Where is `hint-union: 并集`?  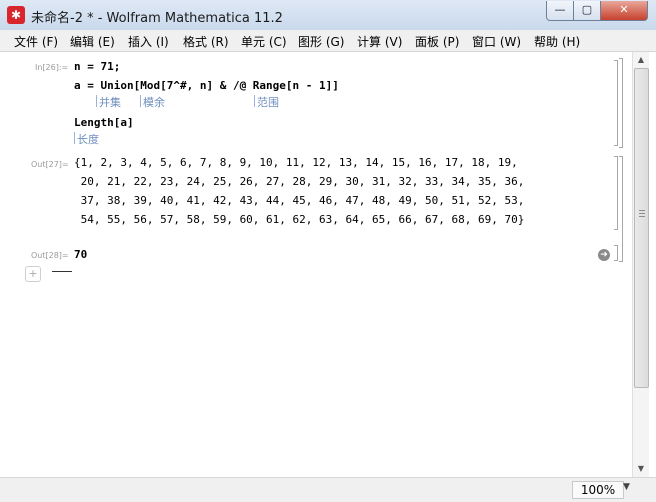 hint-union: 并集 is located at coordinates (108, 102).